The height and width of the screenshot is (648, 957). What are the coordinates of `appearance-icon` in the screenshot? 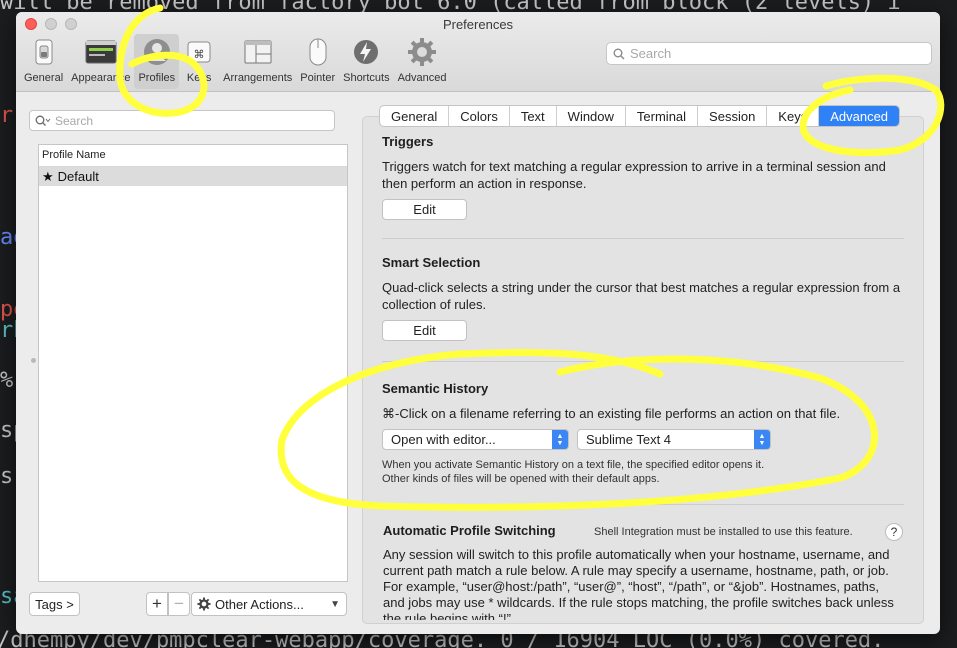 It's located at (101, 52).